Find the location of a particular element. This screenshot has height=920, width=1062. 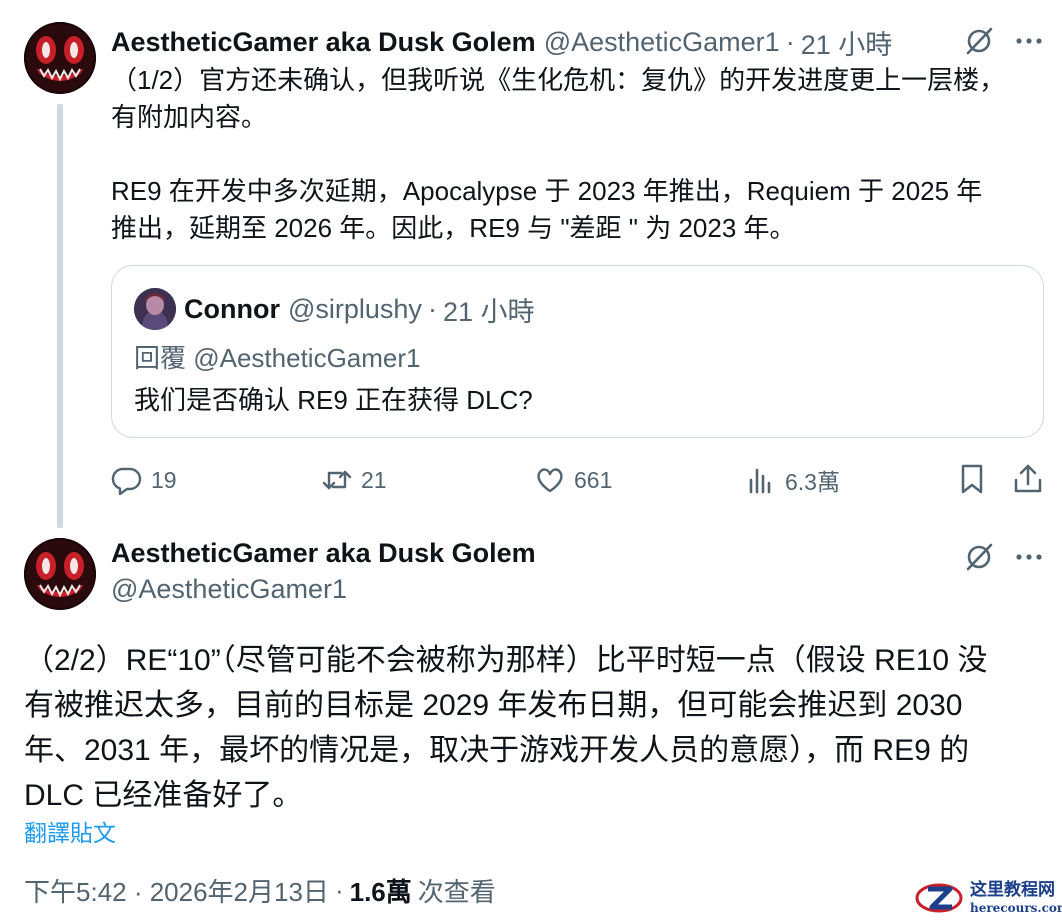

like-count: 661 is located at coordinates (593, 479).